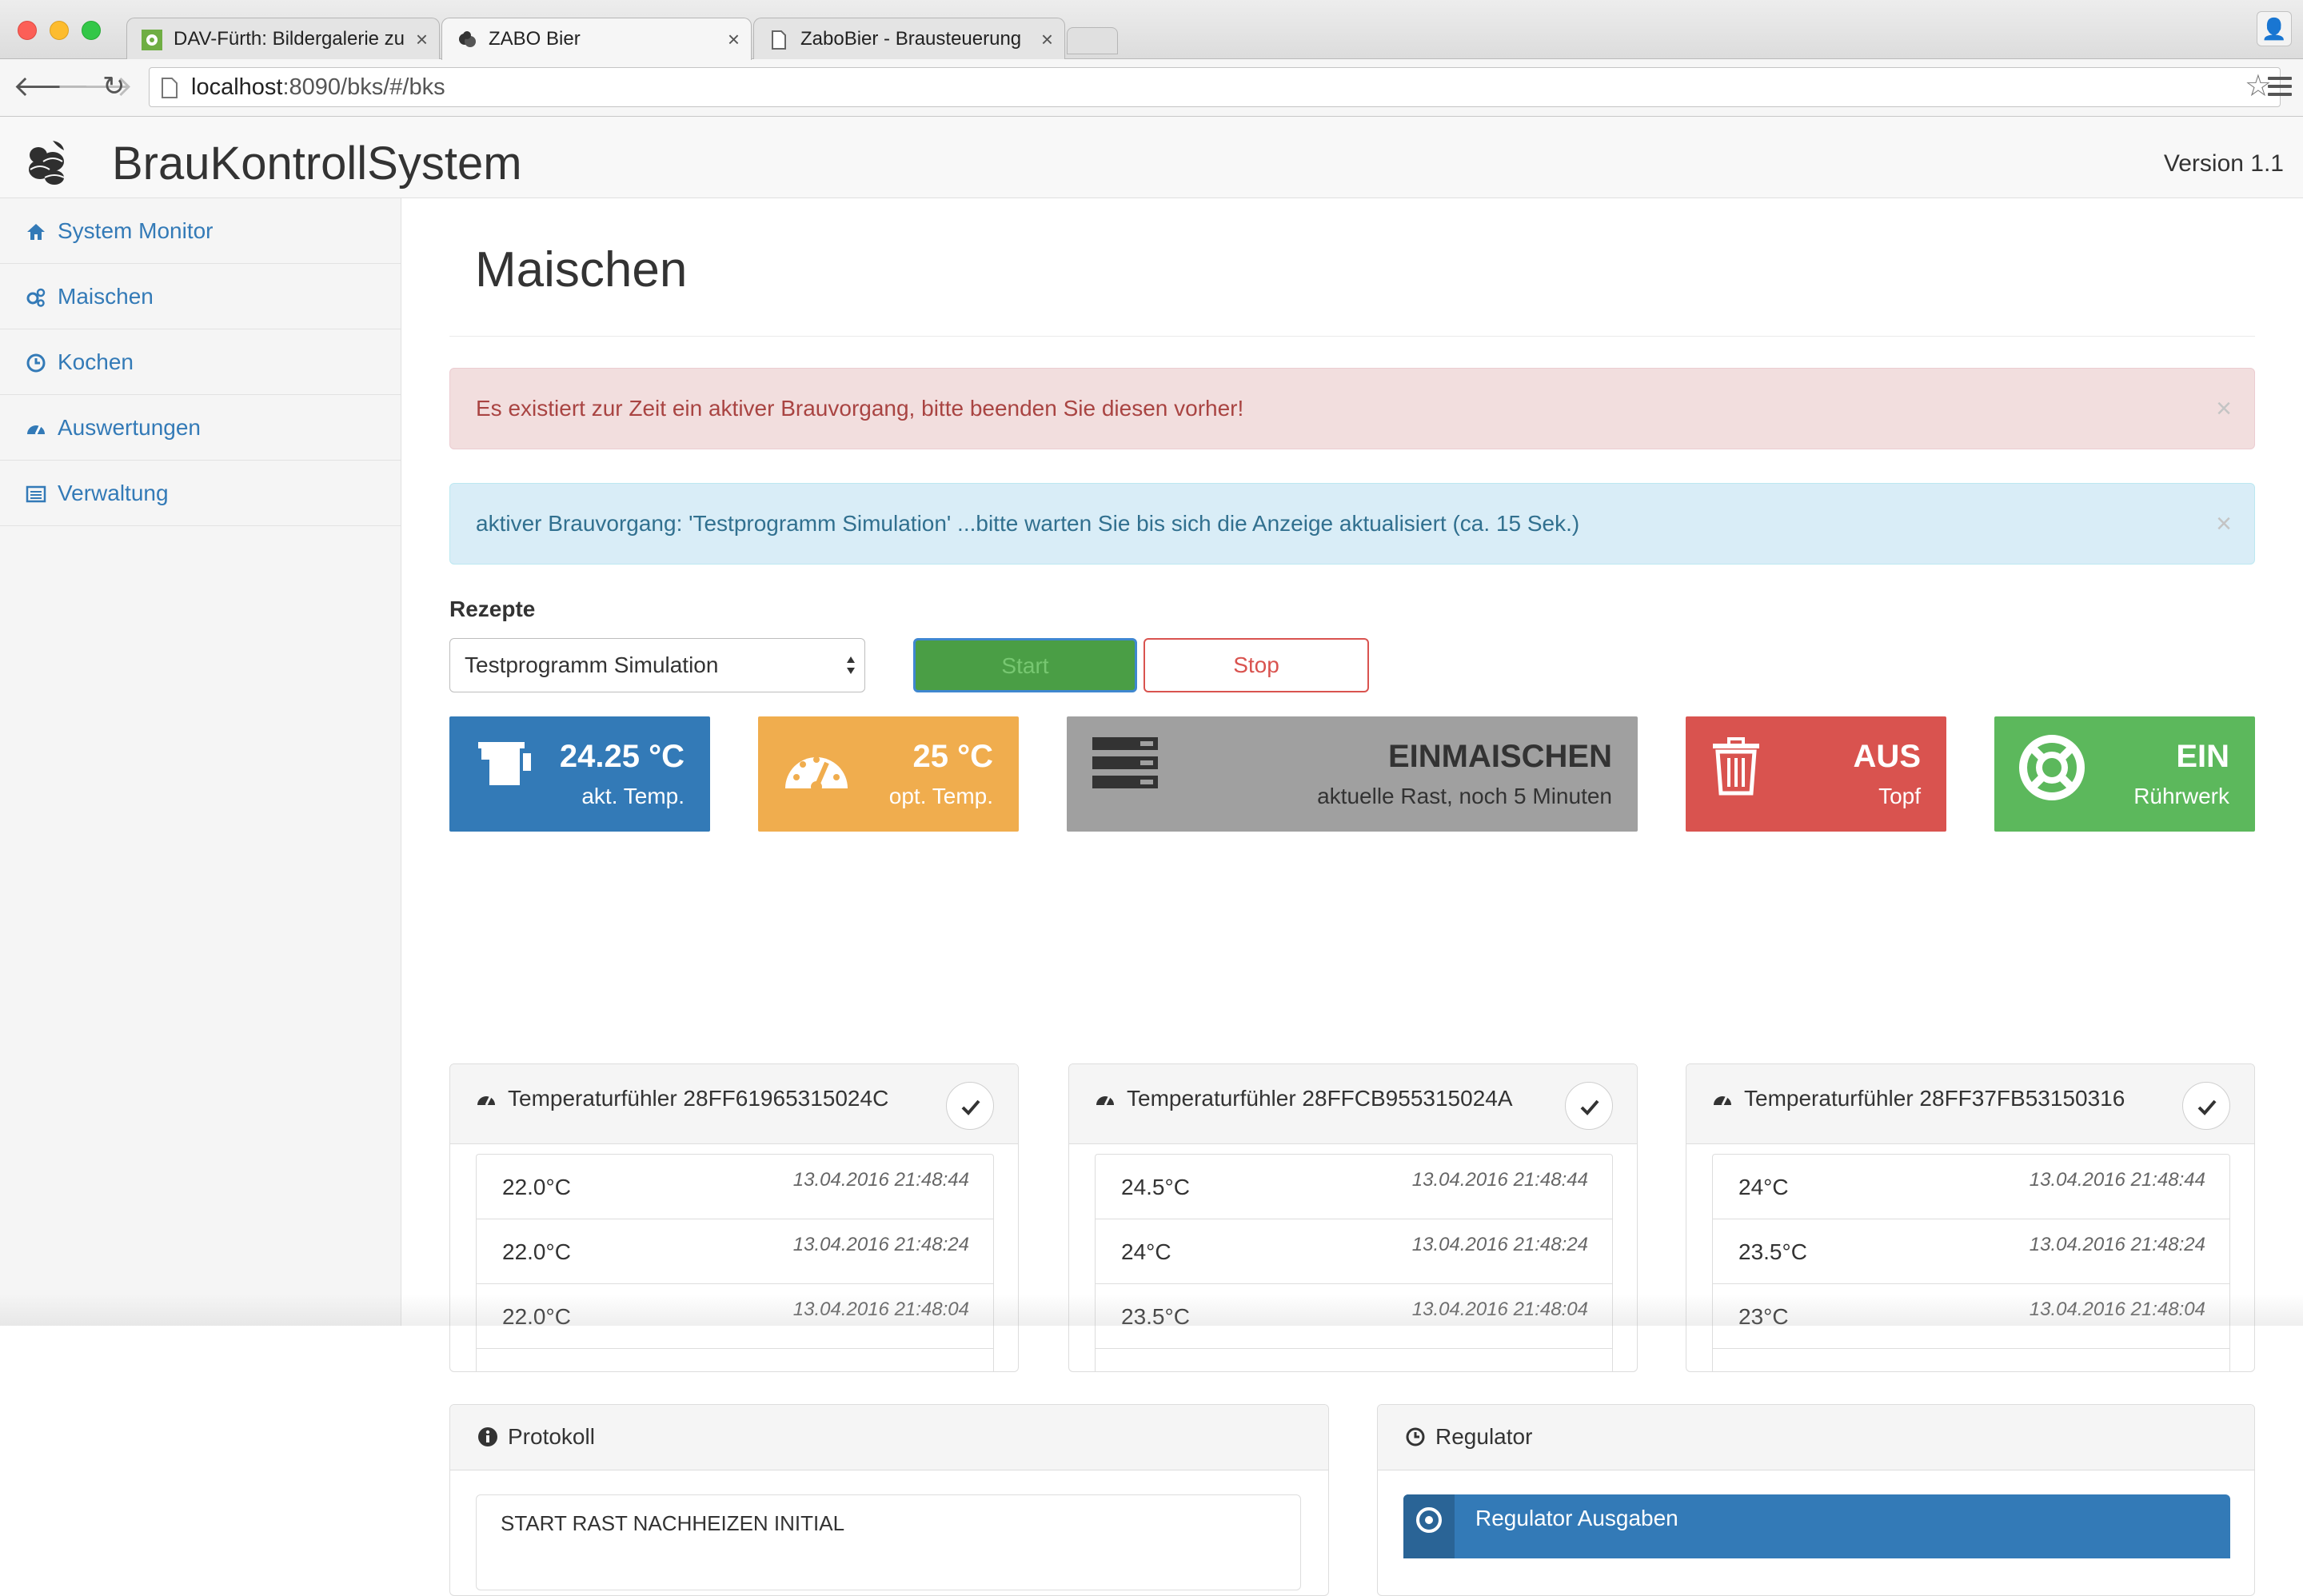 Image resolution: width=2303 pixels, height=1596 pixels. I want to click on close-window-button, so click(27, 30).